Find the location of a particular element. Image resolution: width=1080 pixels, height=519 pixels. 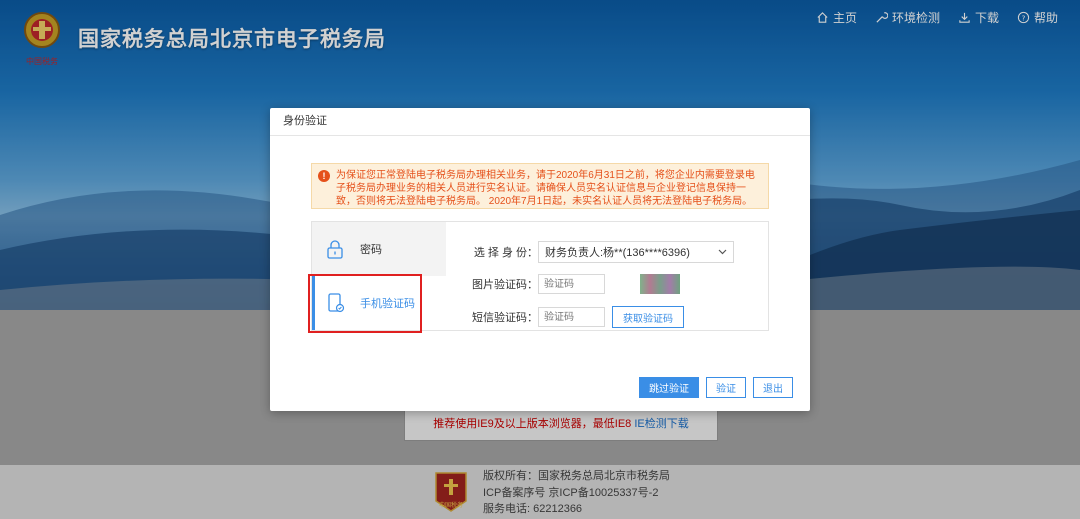

tab-password: 密码 is located at coordinates (379, 249).